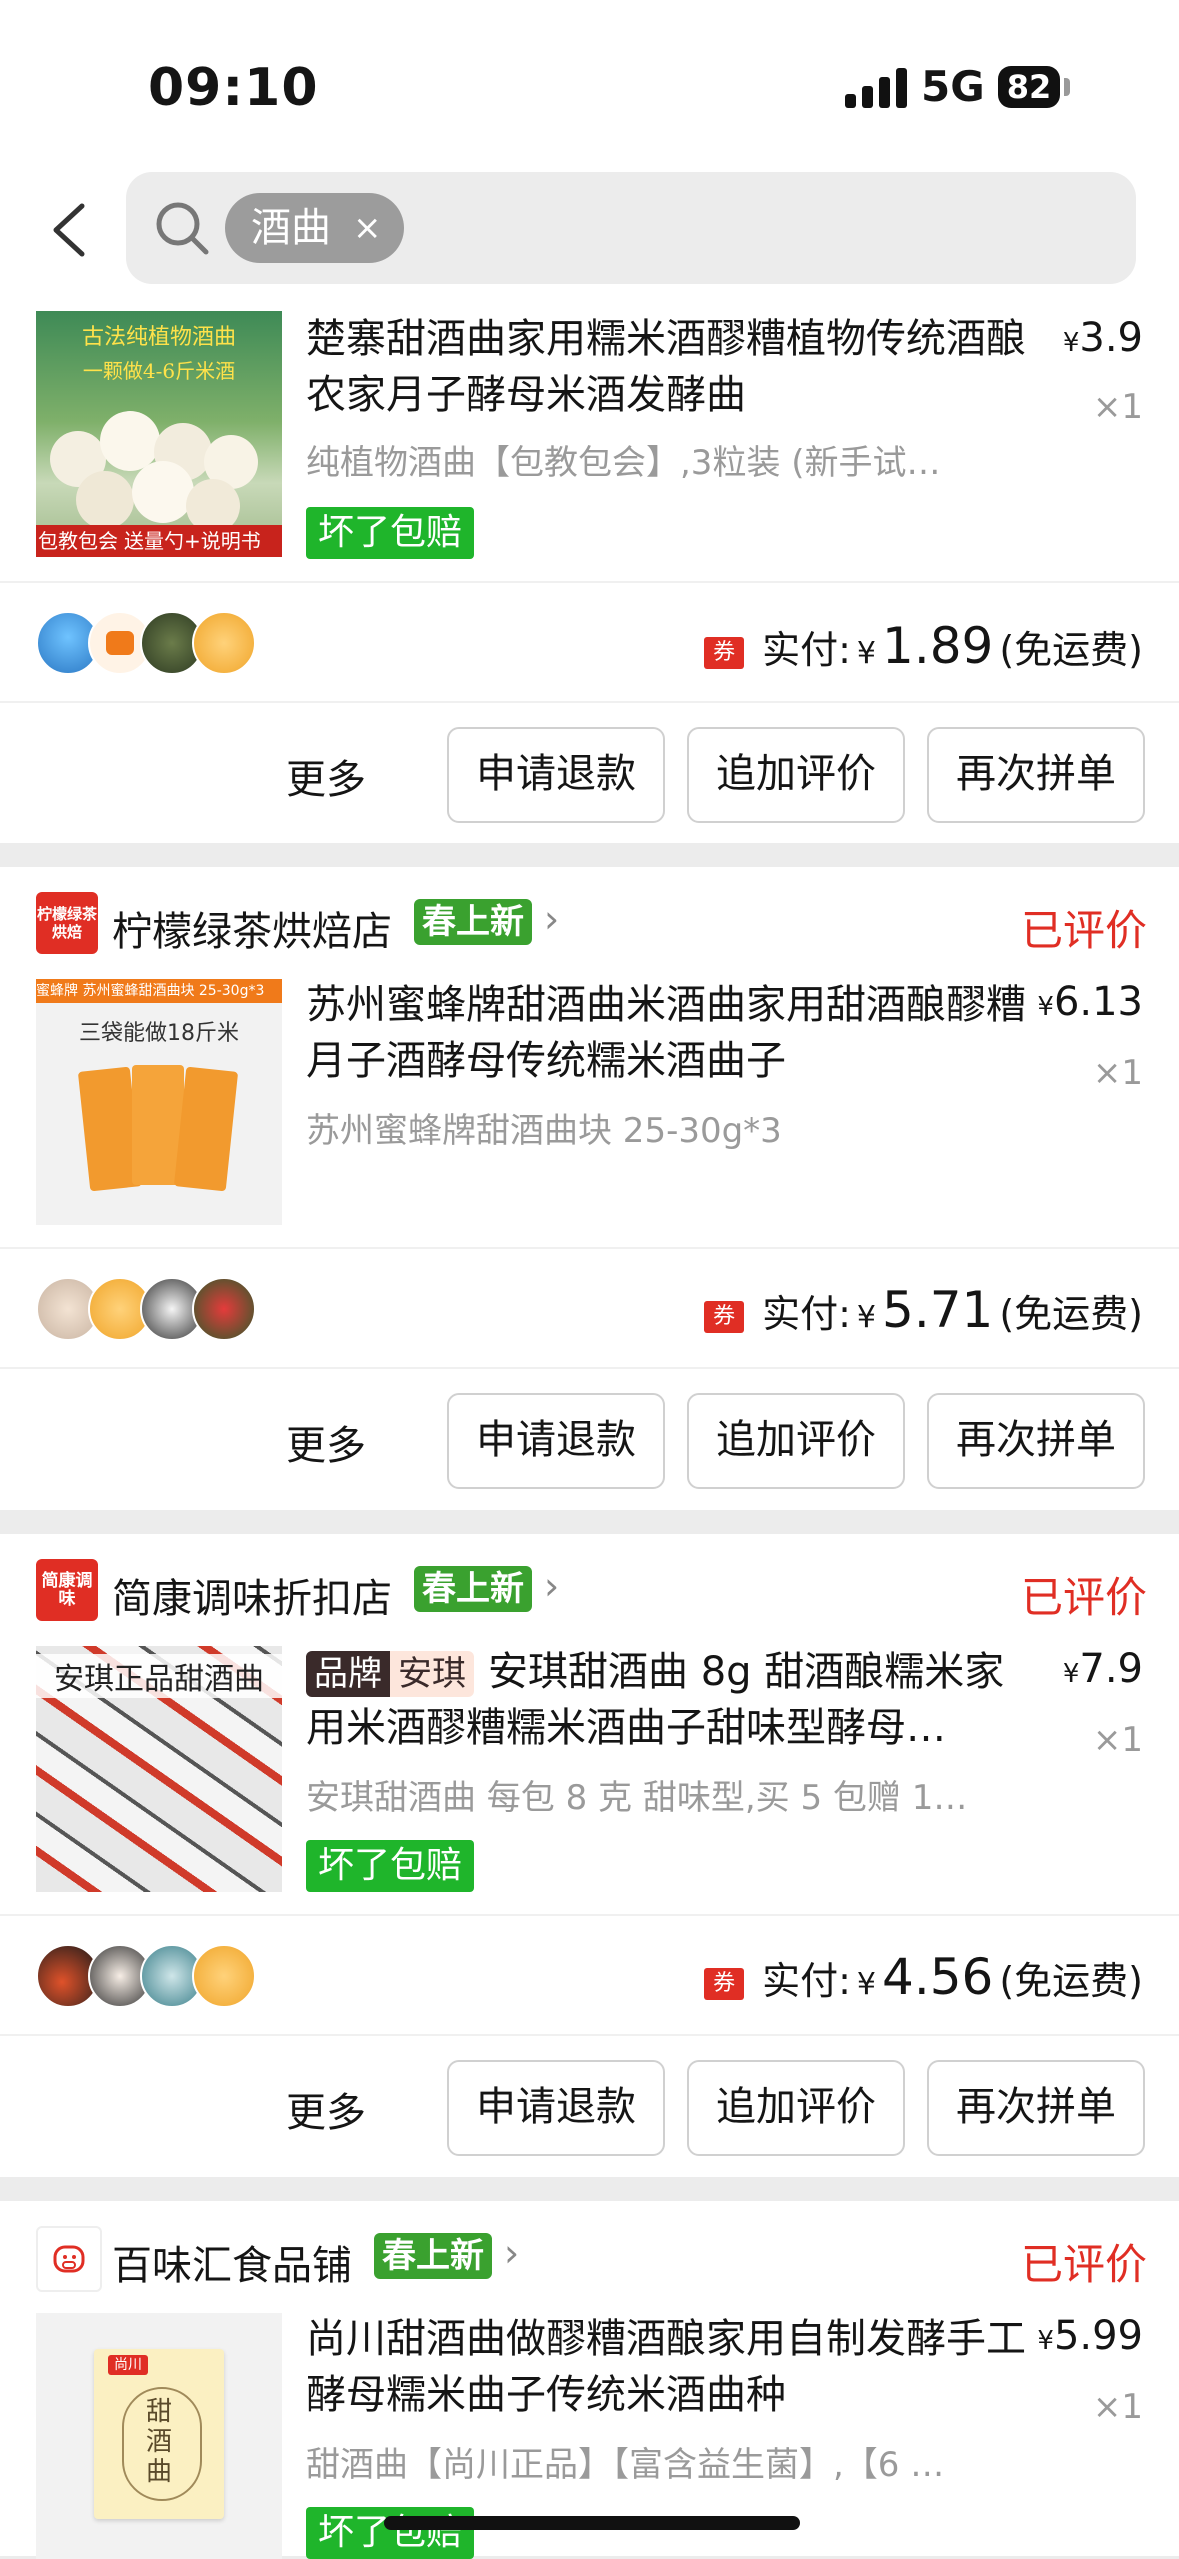 The width and height of the screenshot is (1179, 2559). What do you see at coordinates (159, 1769) in the screenshot?
I see `product-image: 安琪正品甜酒曲` at bounding box center [159, 1769].